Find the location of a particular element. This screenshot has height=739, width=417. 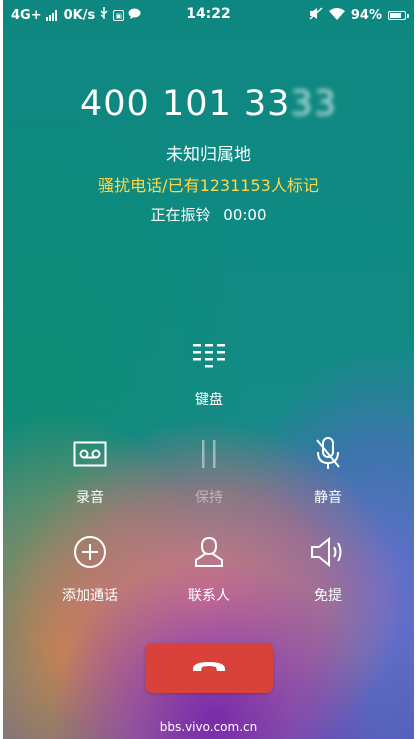

hang-up-icon is located at coordinates (209, 668).